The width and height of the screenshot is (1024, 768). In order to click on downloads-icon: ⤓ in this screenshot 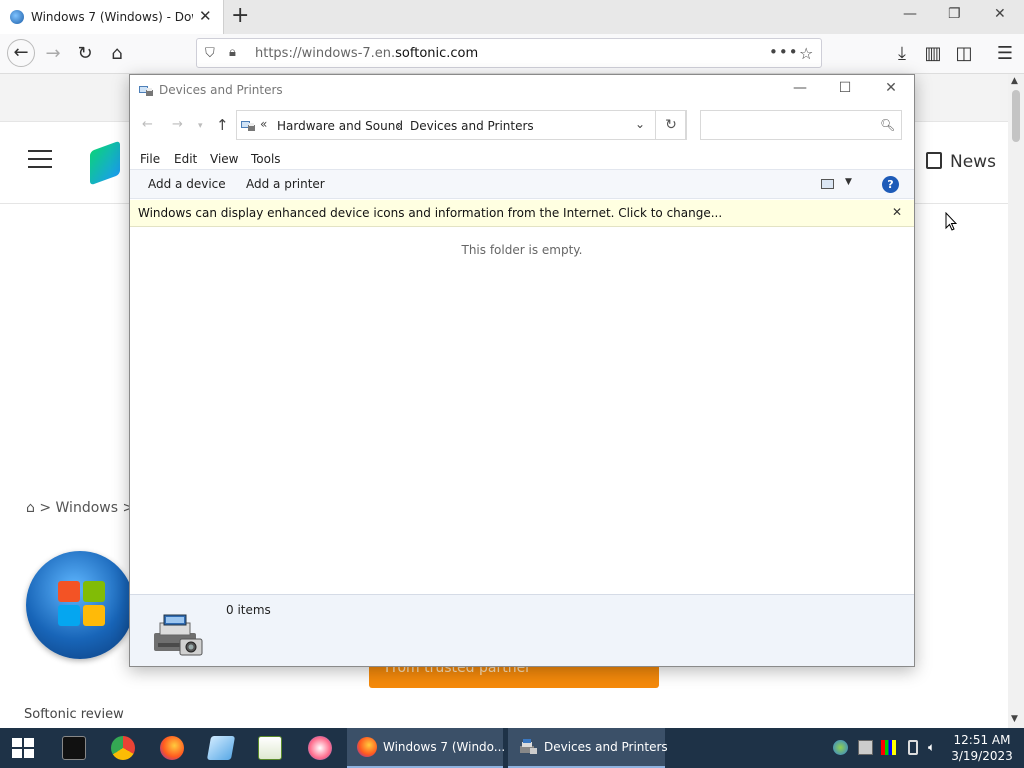, I will do `click(902, 54)`.